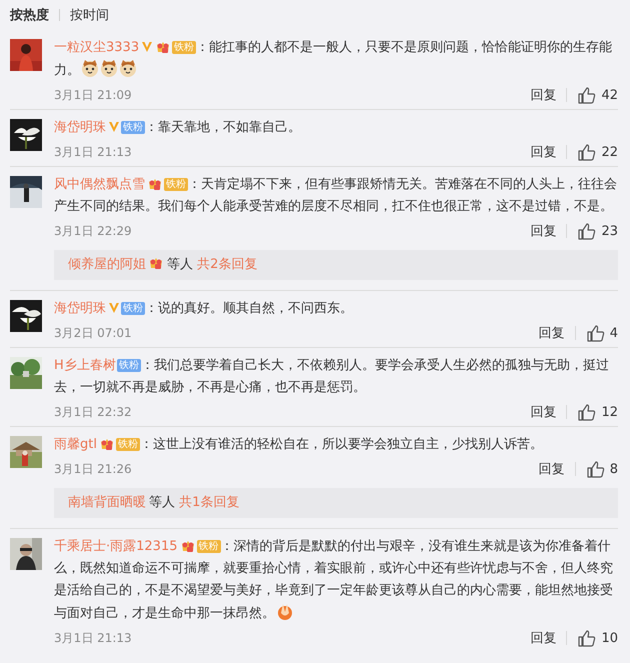  I want to click on like-button: 4, so click(602, 333).